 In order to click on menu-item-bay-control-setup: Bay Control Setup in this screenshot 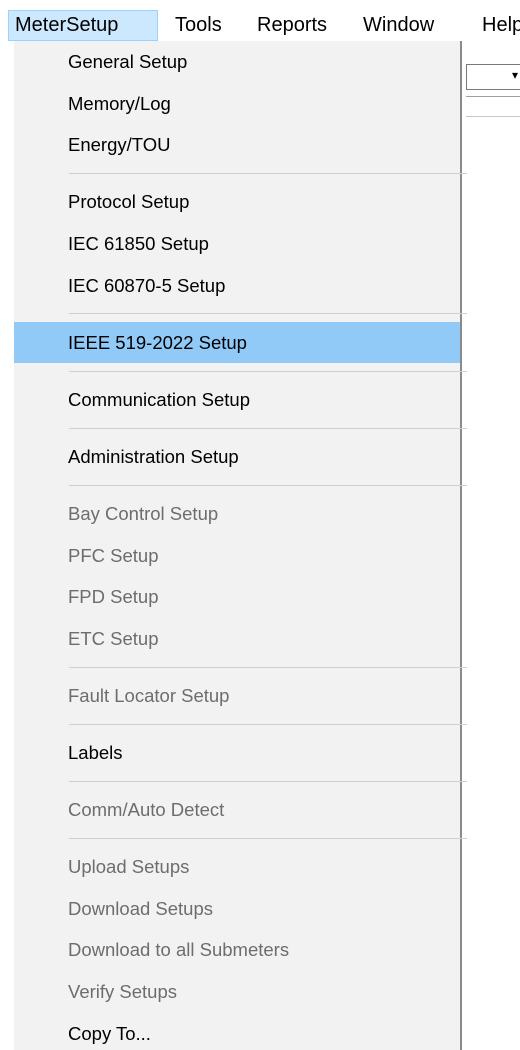, I will do `click(143, 513)`.